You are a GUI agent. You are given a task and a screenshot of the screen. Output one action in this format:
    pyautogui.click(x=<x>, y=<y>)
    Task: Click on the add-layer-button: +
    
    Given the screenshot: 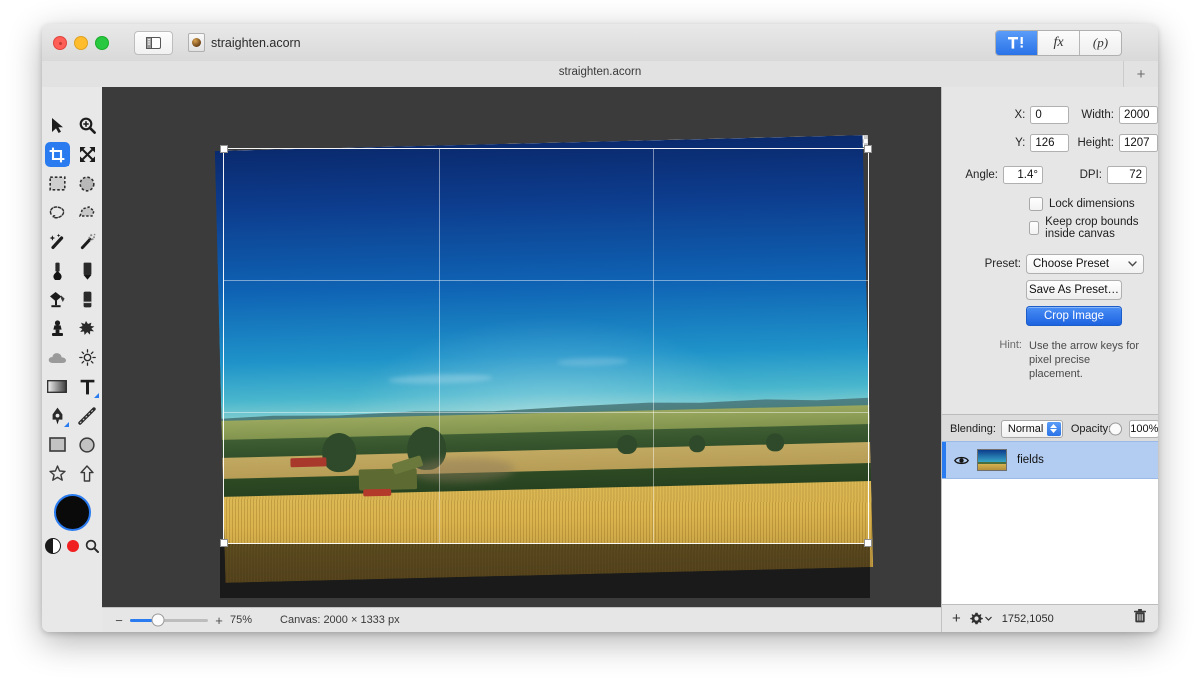 What is the action you would take?
    pyautogui.click(x=956, y=618)
    